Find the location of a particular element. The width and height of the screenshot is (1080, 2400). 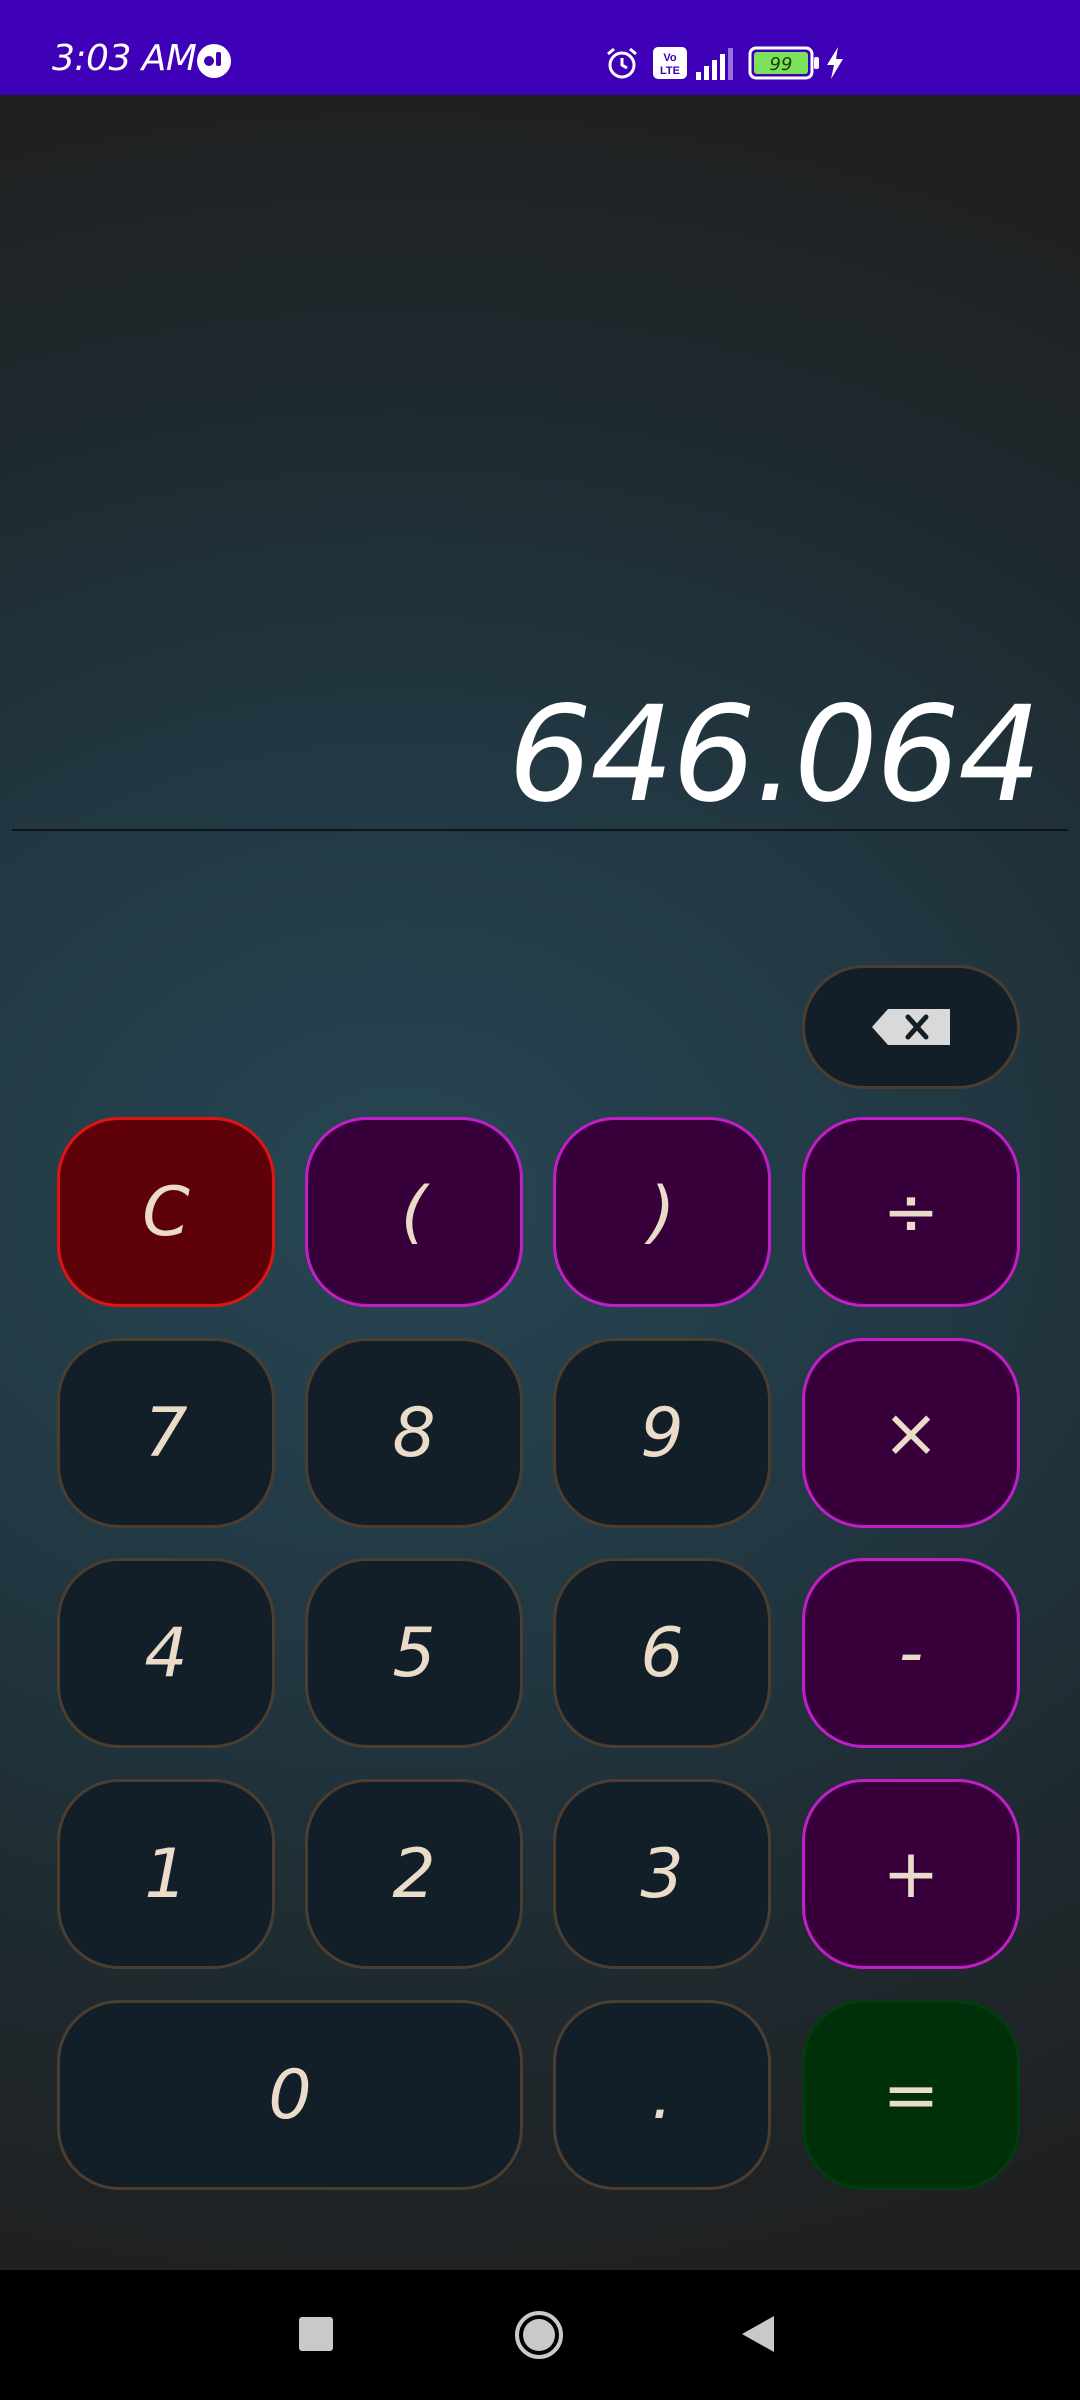

multiply-button: × is located at coordinates (911, 1433).